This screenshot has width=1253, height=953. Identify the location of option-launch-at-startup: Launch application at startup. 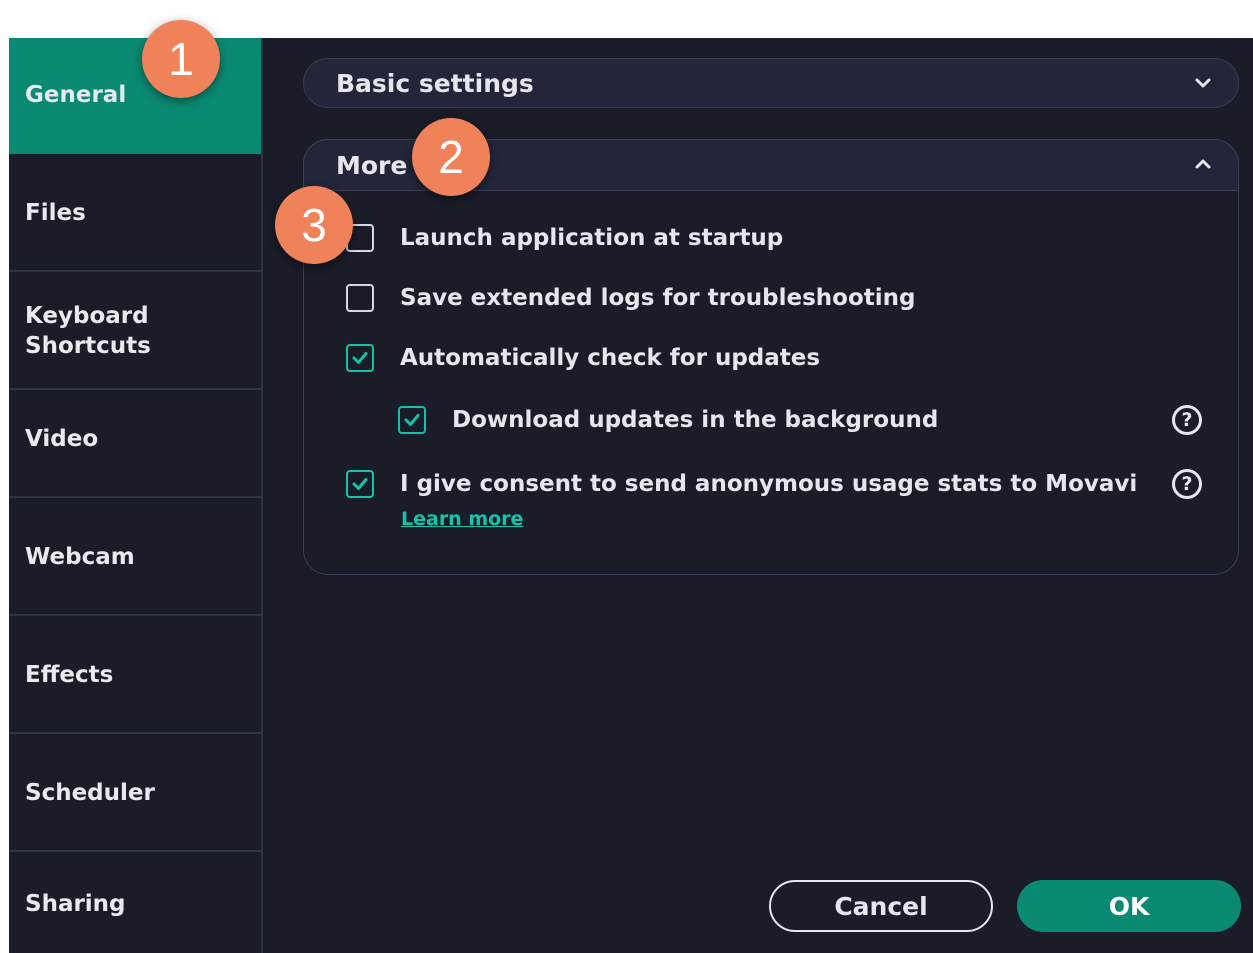
(564, 238).